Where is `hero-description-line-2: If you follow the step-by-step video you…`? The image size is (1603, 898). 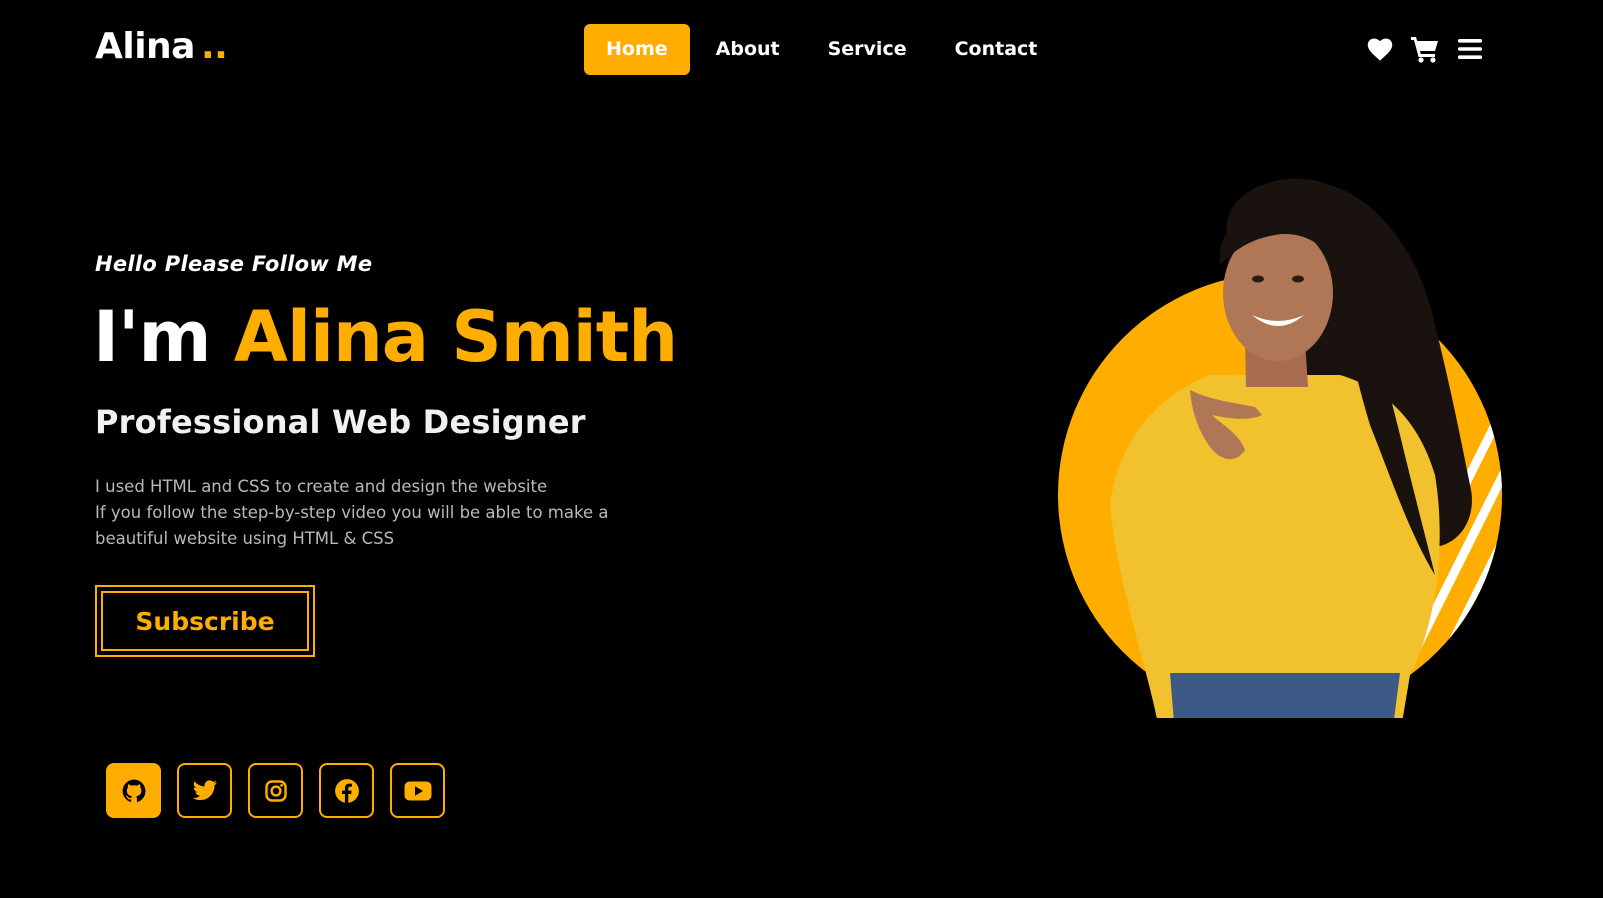
hero-description-line-2: If you follow the step-by-step video you… is located at coordinates (352, 512).